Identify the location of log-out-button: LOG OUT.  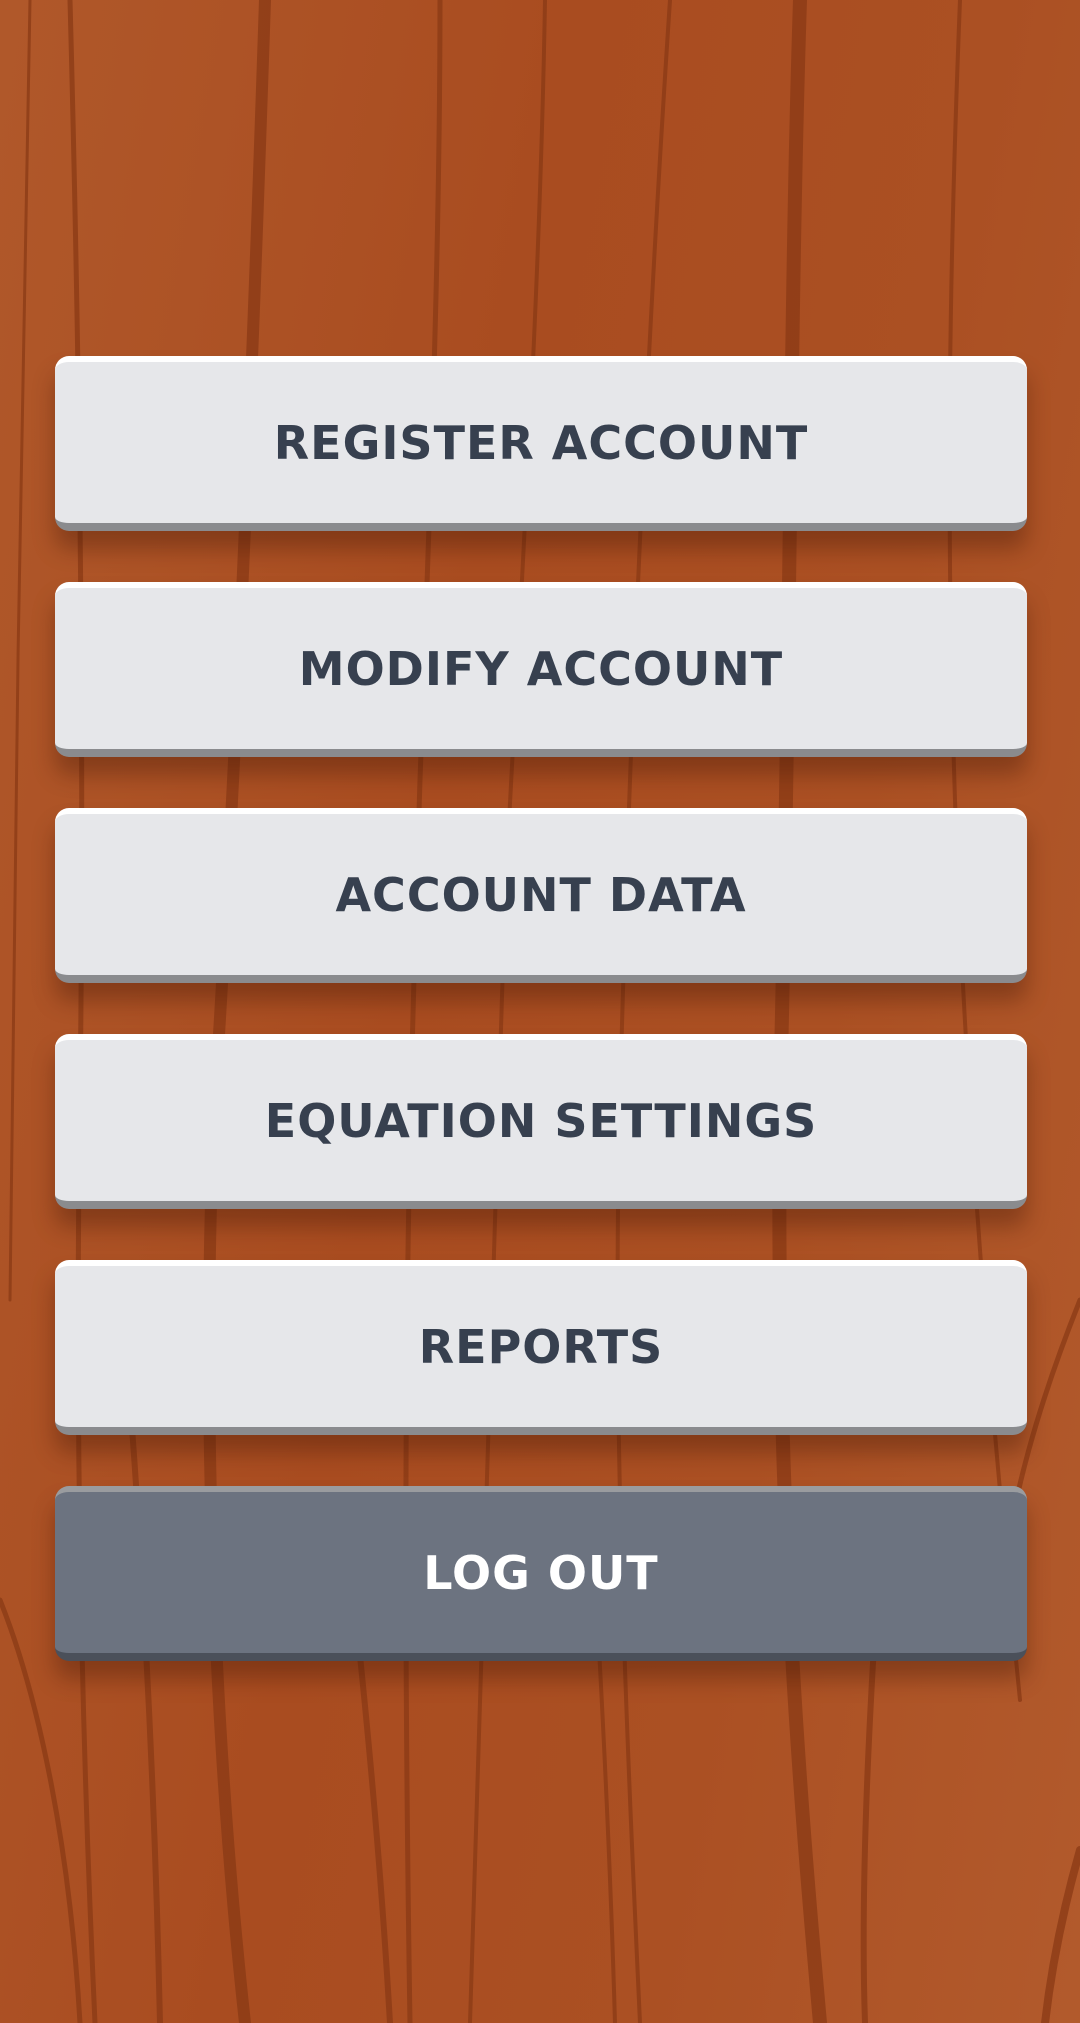
(541, 1573).